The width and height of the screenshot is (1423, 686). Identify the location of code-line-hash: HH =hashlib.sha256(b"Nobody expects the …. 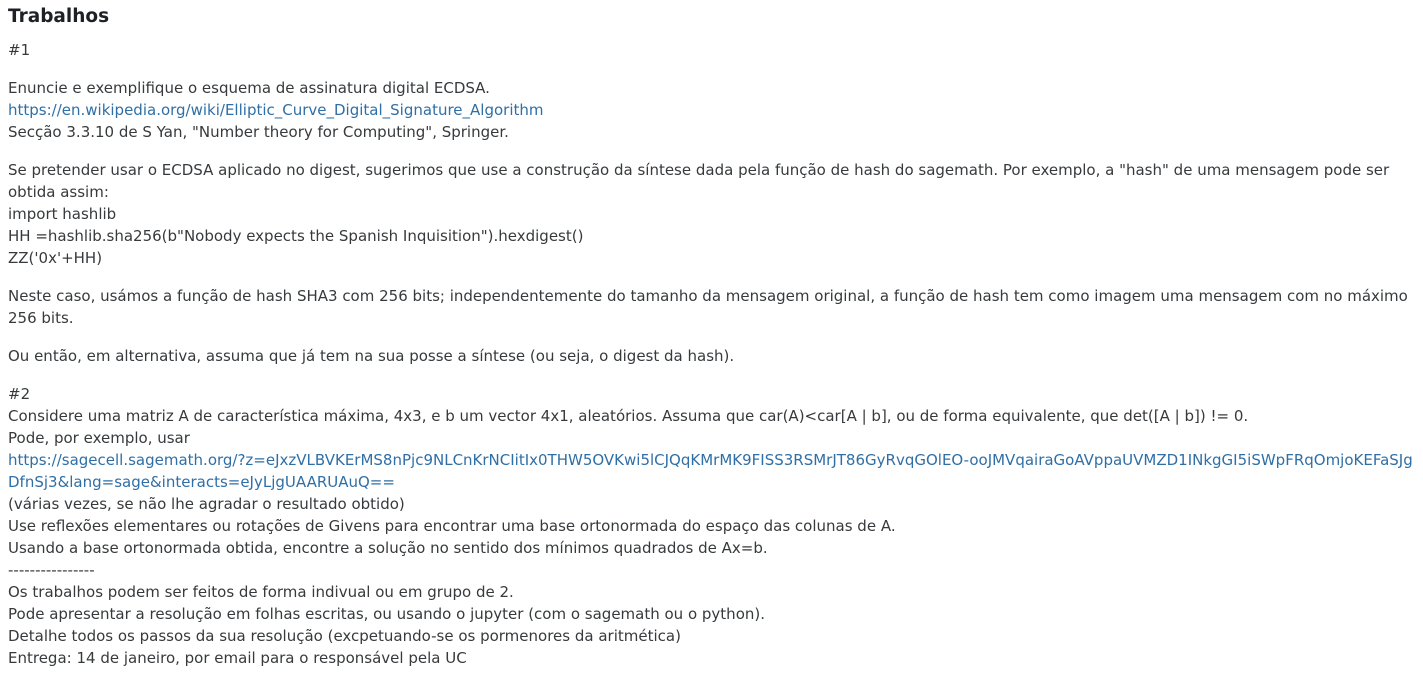
(296, 236).